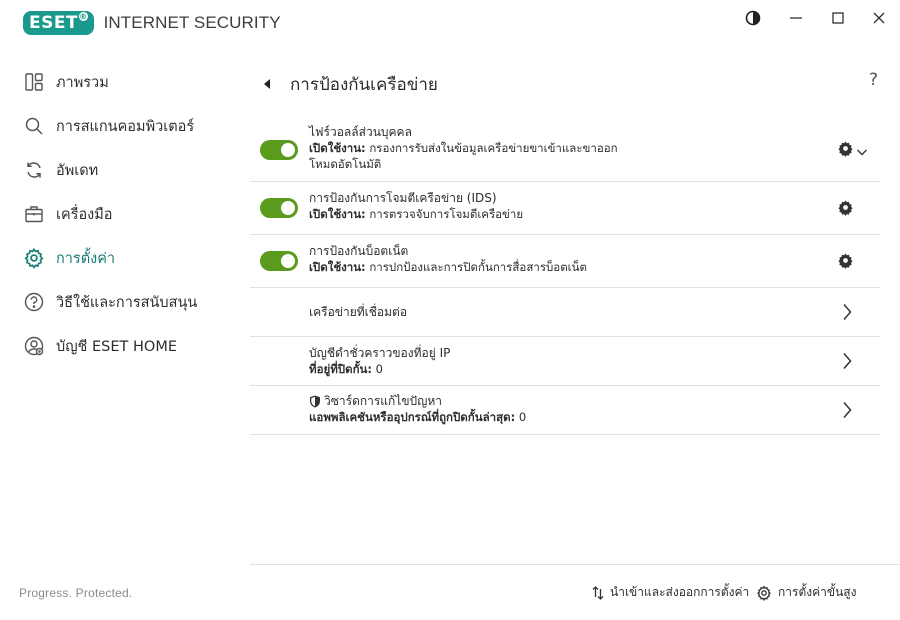 Image resolution: width=900 pixels, height=620 pixels. I want to click on footer-divider, so click(575, 564).